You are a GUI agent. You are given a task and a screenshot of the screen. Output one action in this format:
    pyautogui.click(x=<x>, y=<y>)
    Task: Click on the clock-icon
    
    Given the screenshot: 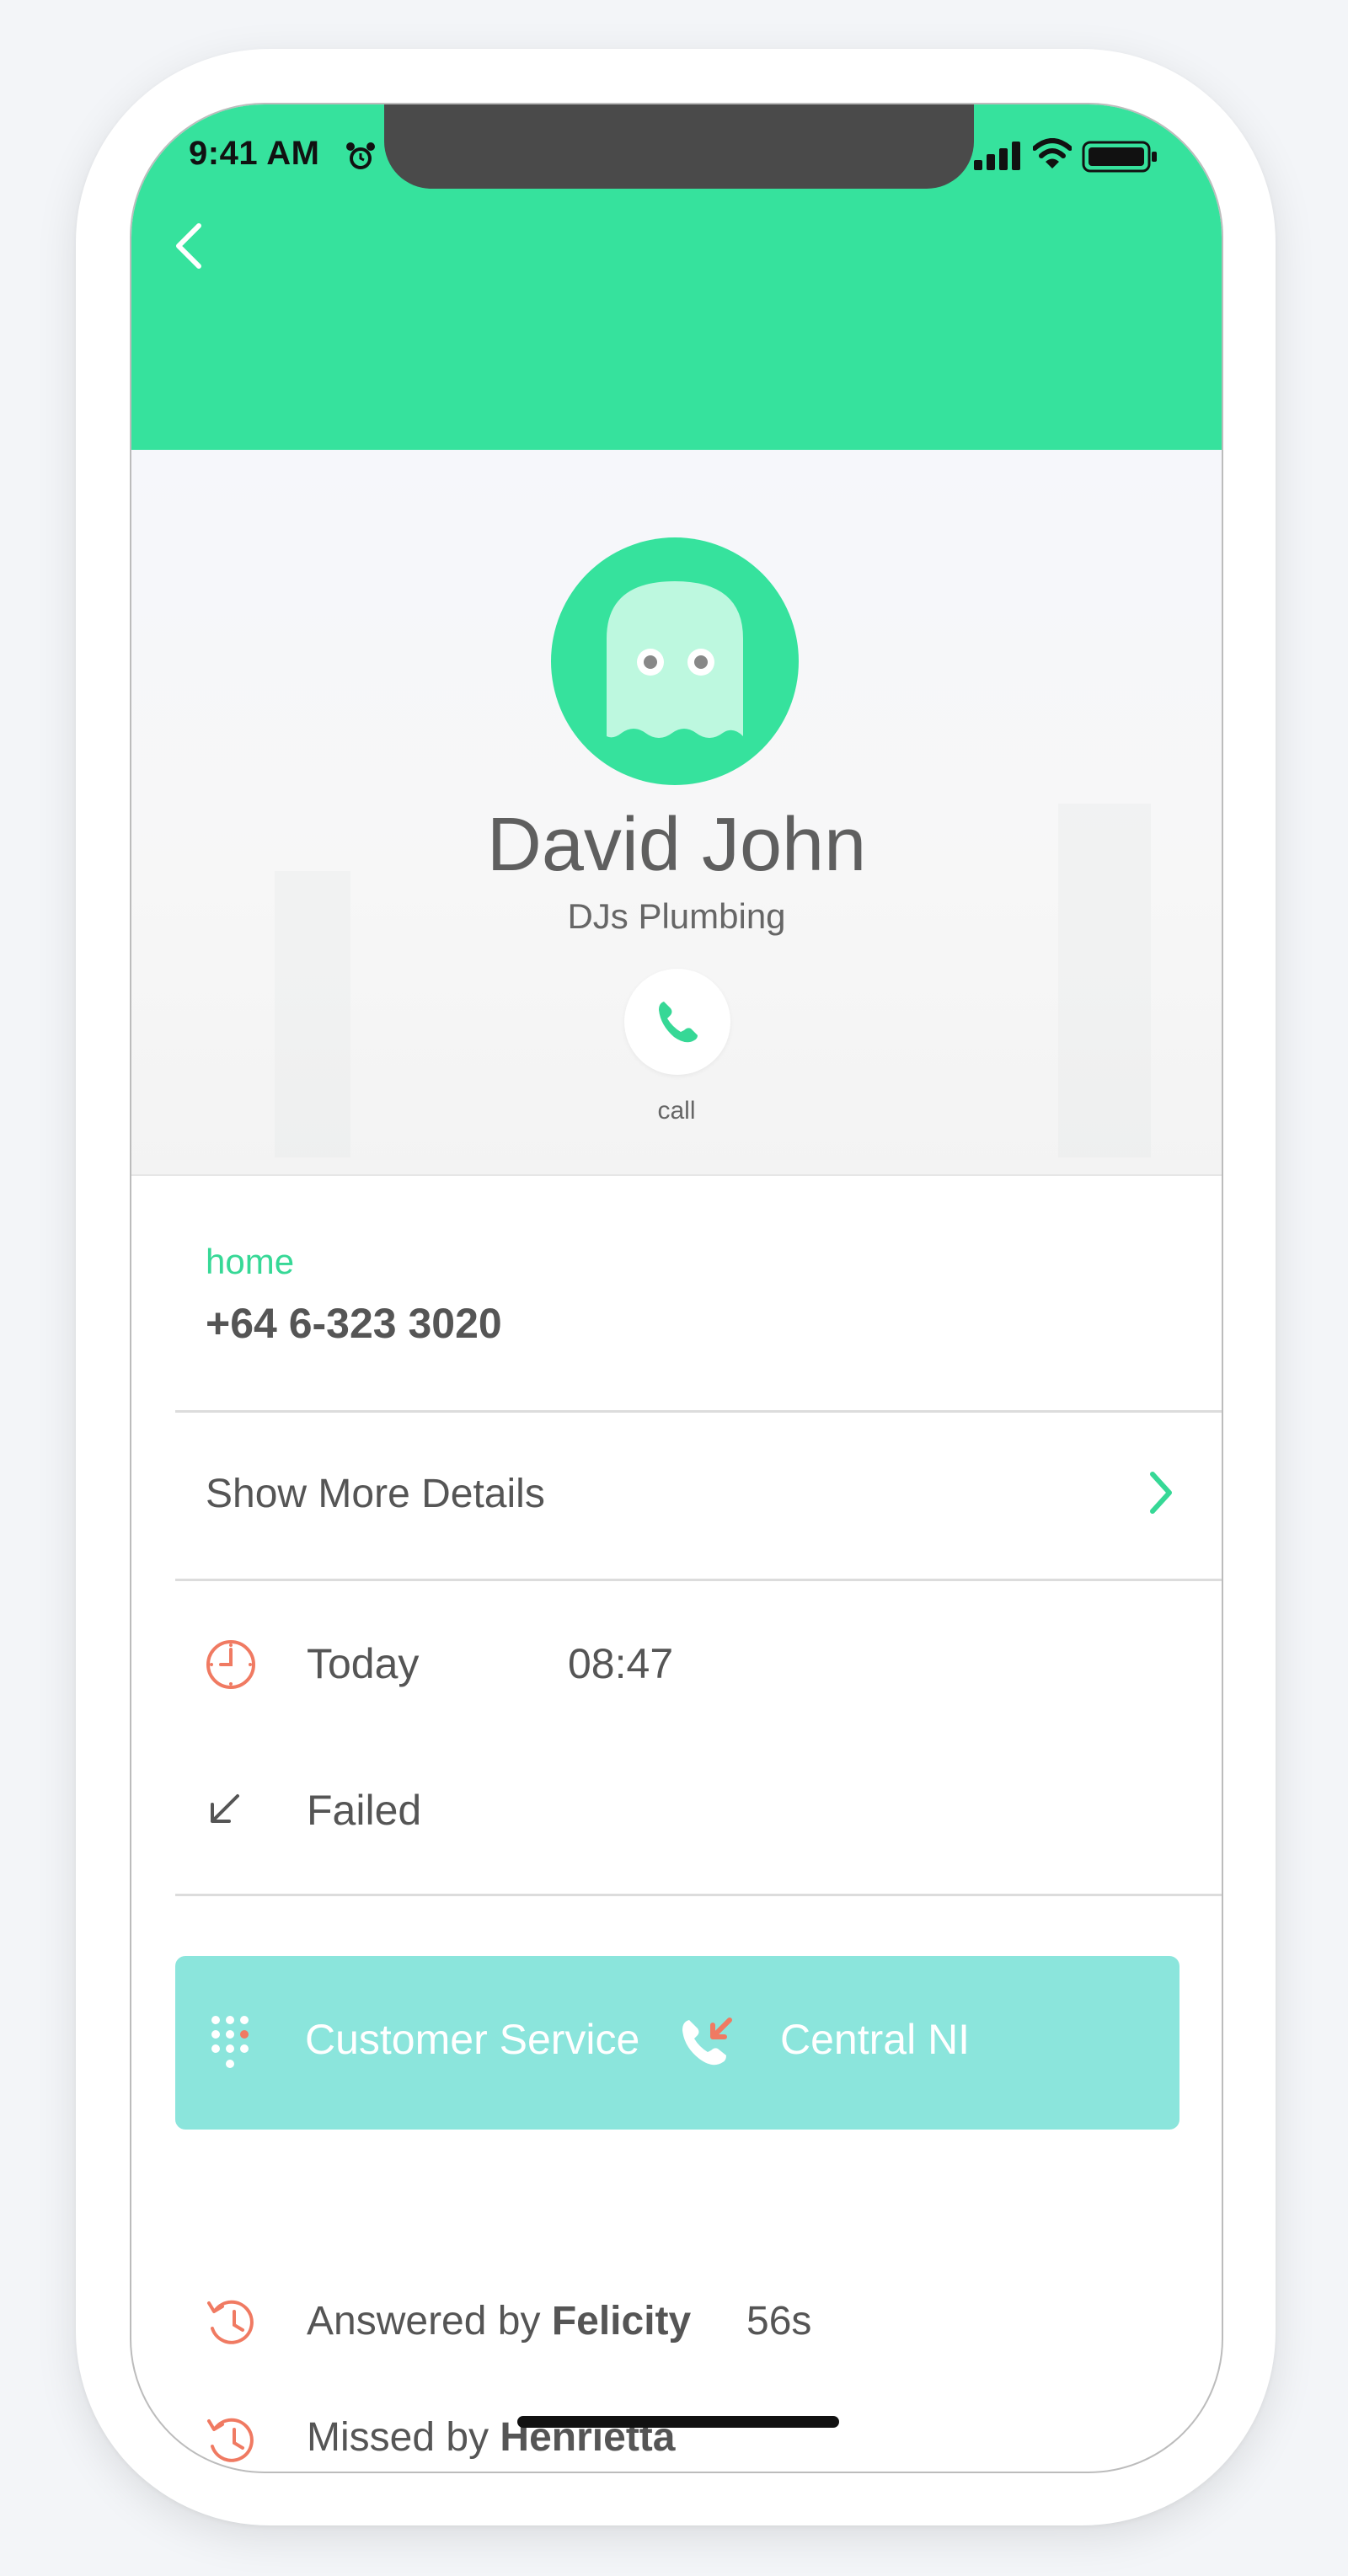 What is the action you would take?
    pyautogui.click(x=230, y=1664)
    